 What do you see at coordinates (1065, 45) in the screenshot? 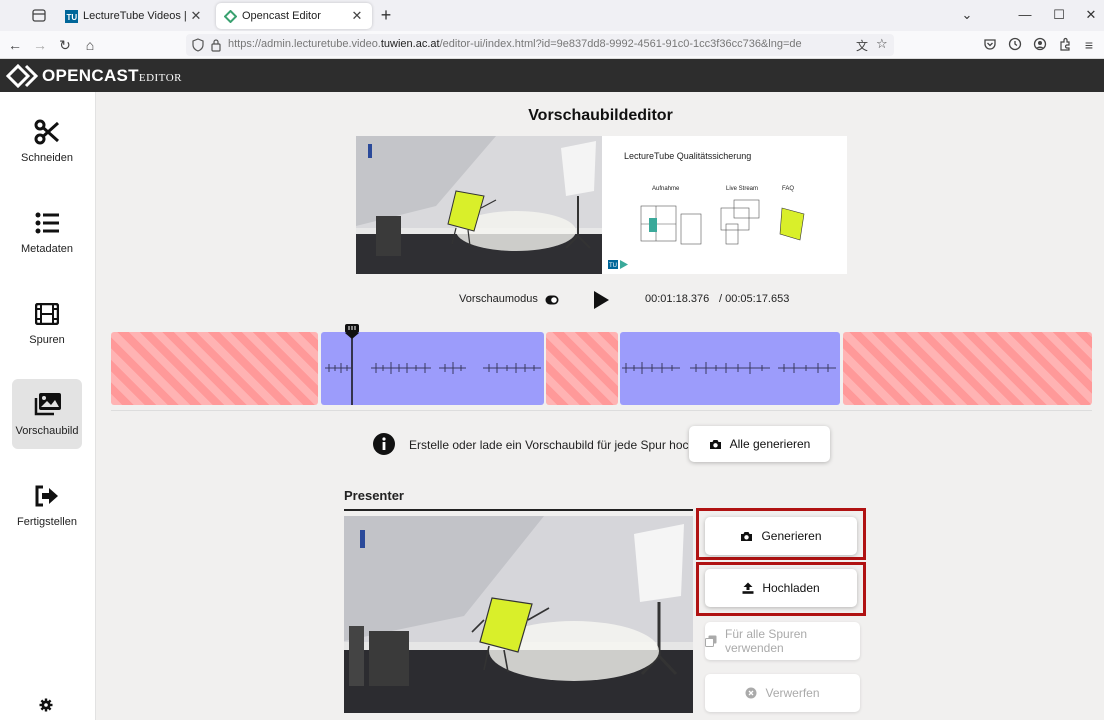
I see `extensions-icon` at bounding box center [1065, 45].